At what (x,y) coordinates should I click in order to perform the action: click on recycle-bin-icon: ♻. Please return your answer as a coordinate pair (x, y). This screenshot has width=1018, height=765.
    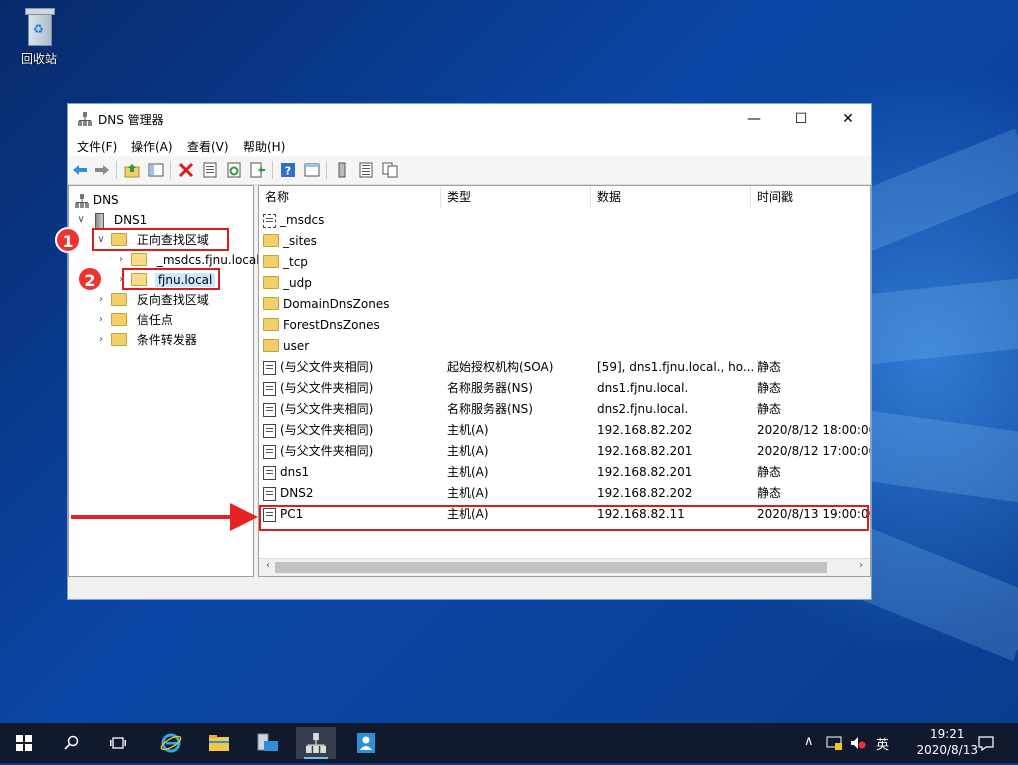
    Looking at the image, I should click on (39, 27).